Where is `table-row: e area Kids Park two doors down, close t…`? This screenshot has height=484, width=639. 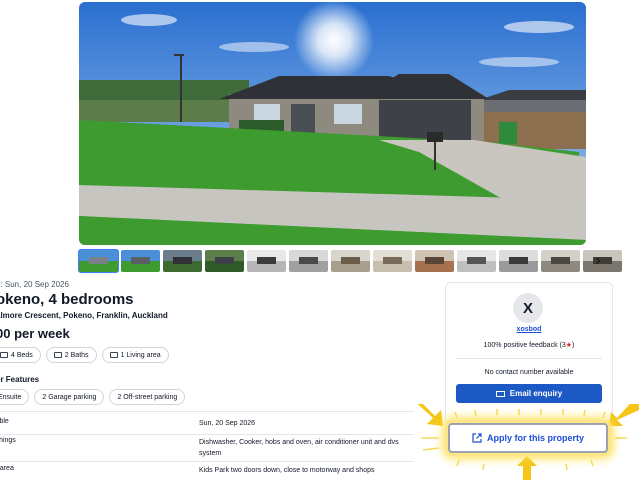 table-row: e area Kids Park two doors down, close t… is located at coordinates (207, 472).